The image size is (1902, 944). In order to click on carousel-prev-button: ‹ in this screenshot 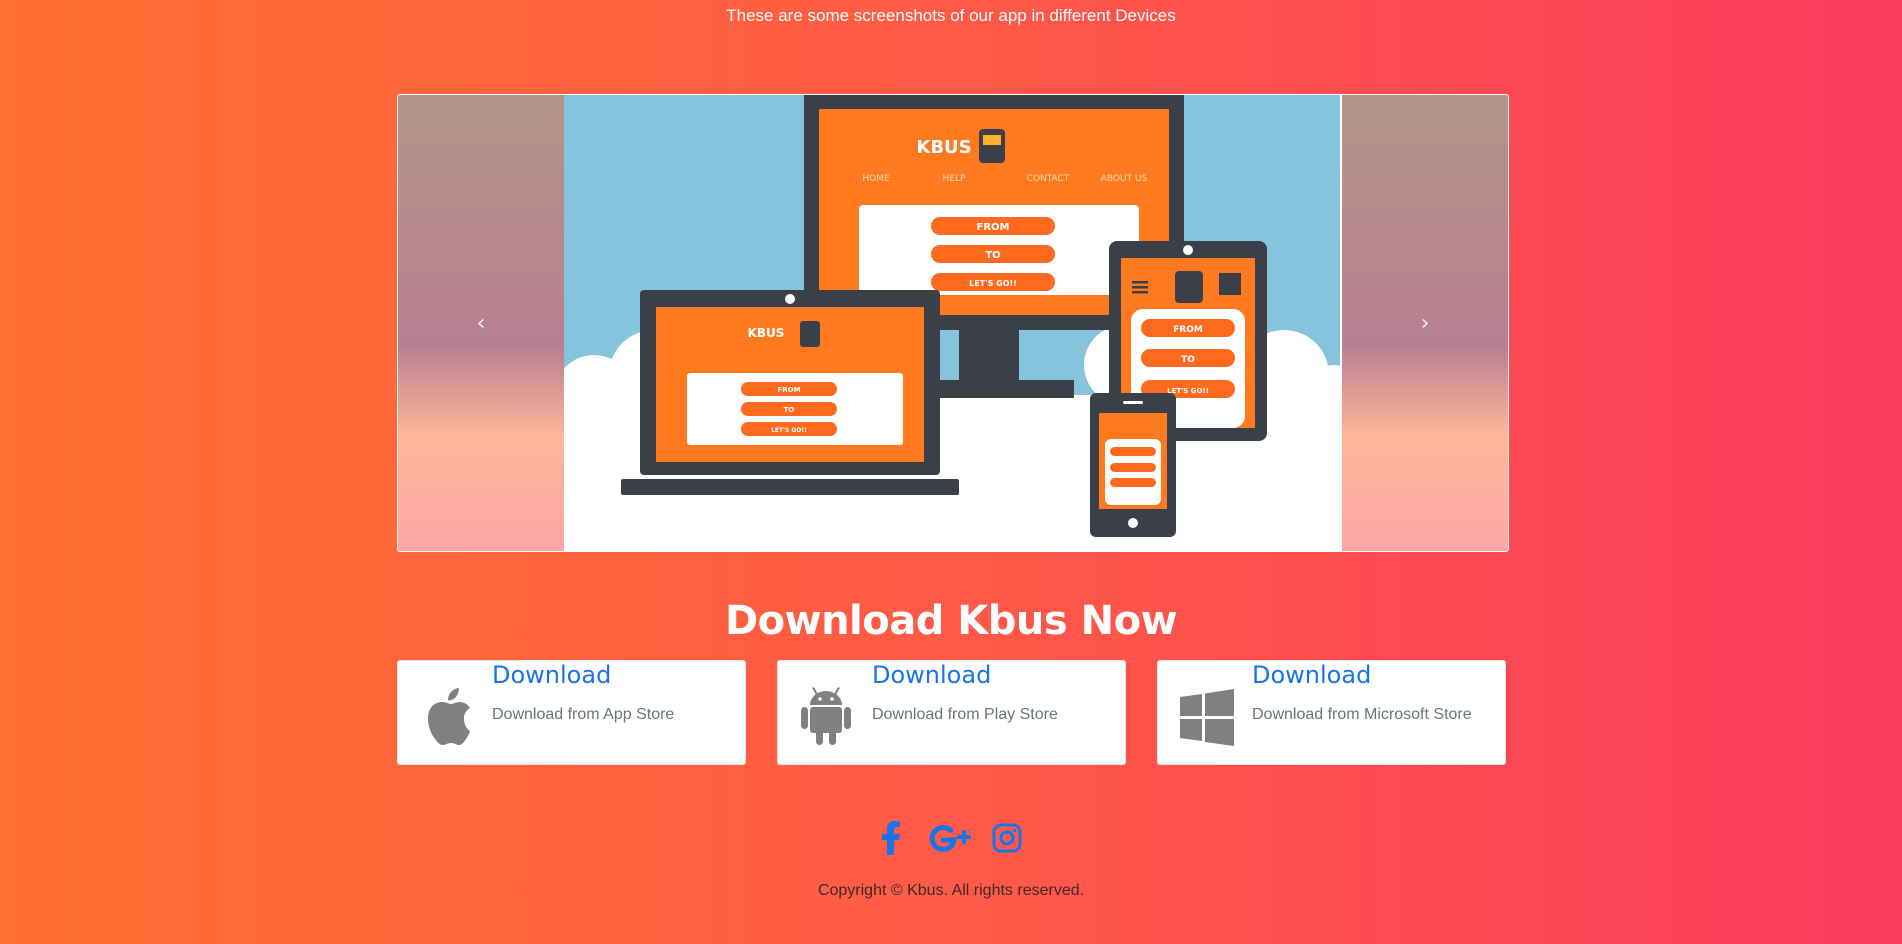, I will do `click(481, 323)`.